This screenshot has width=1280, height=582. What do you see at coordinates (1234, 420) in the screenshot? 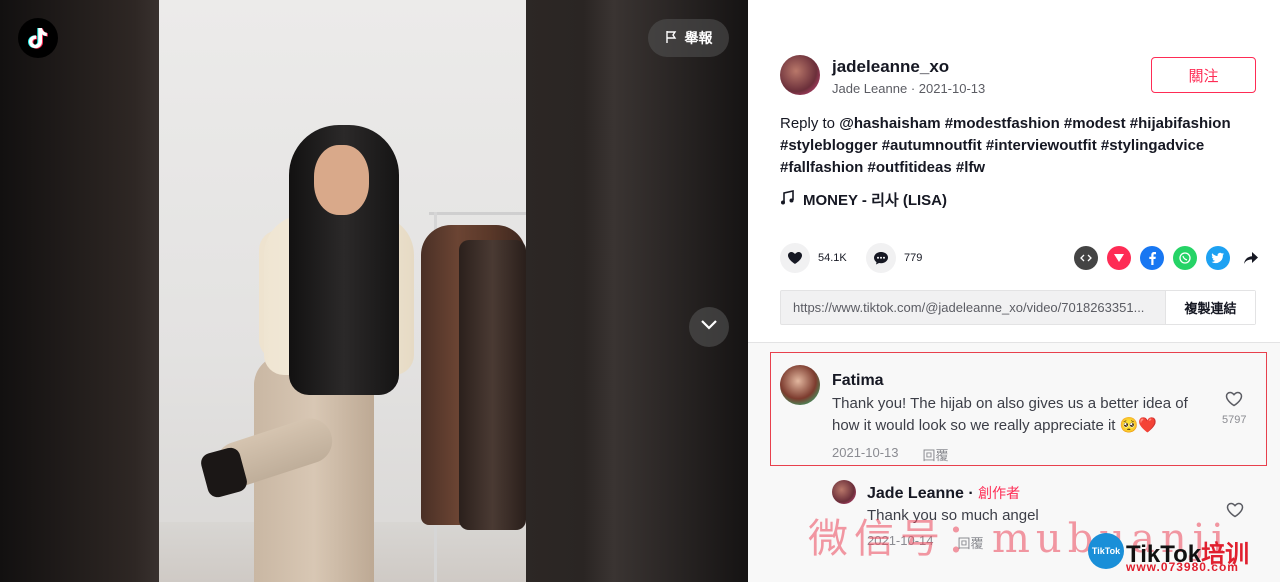
I see `comment-like-count: 5797` at bounding box center [1234, 420].